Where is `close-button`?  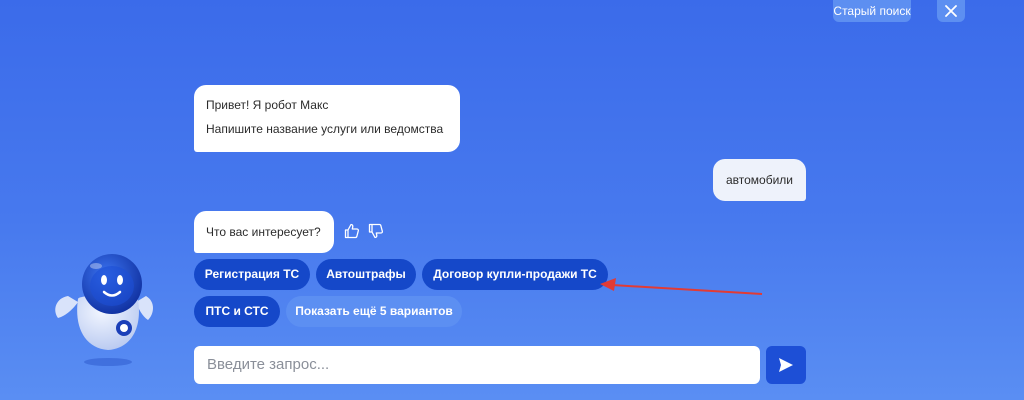 close-button is located at coordinates (951, 11).